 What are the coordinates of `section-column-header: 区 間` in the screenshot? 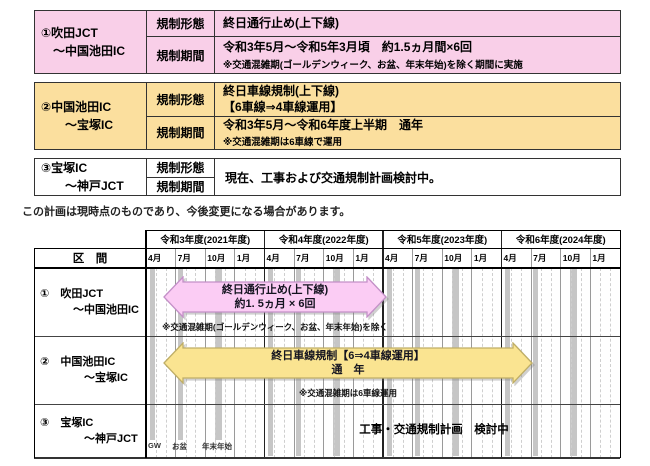 It's located at (90, 259).